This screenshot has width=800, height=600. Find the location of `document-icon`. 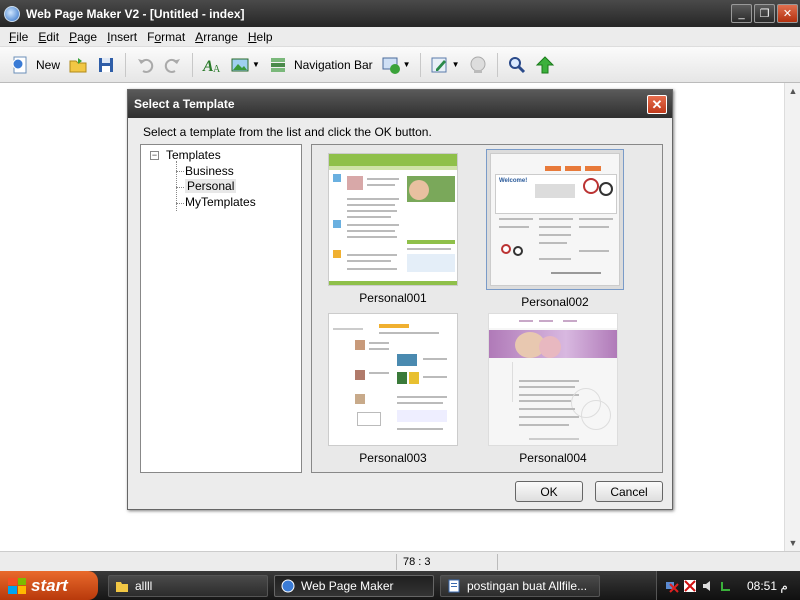

document-icon is located at coordinates (454, 586).